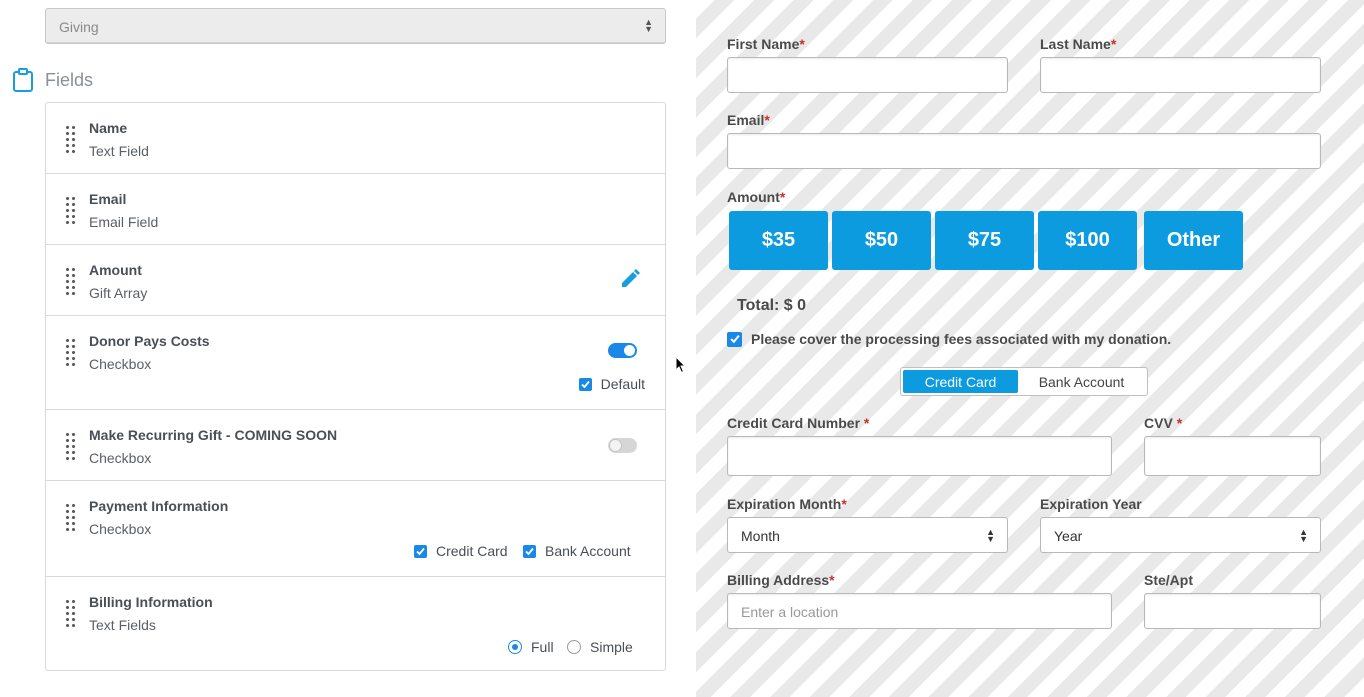  Describe the element at coordinates (355, 138) in the screenshot. I see `field-row-name: Name Text Field` at that location.